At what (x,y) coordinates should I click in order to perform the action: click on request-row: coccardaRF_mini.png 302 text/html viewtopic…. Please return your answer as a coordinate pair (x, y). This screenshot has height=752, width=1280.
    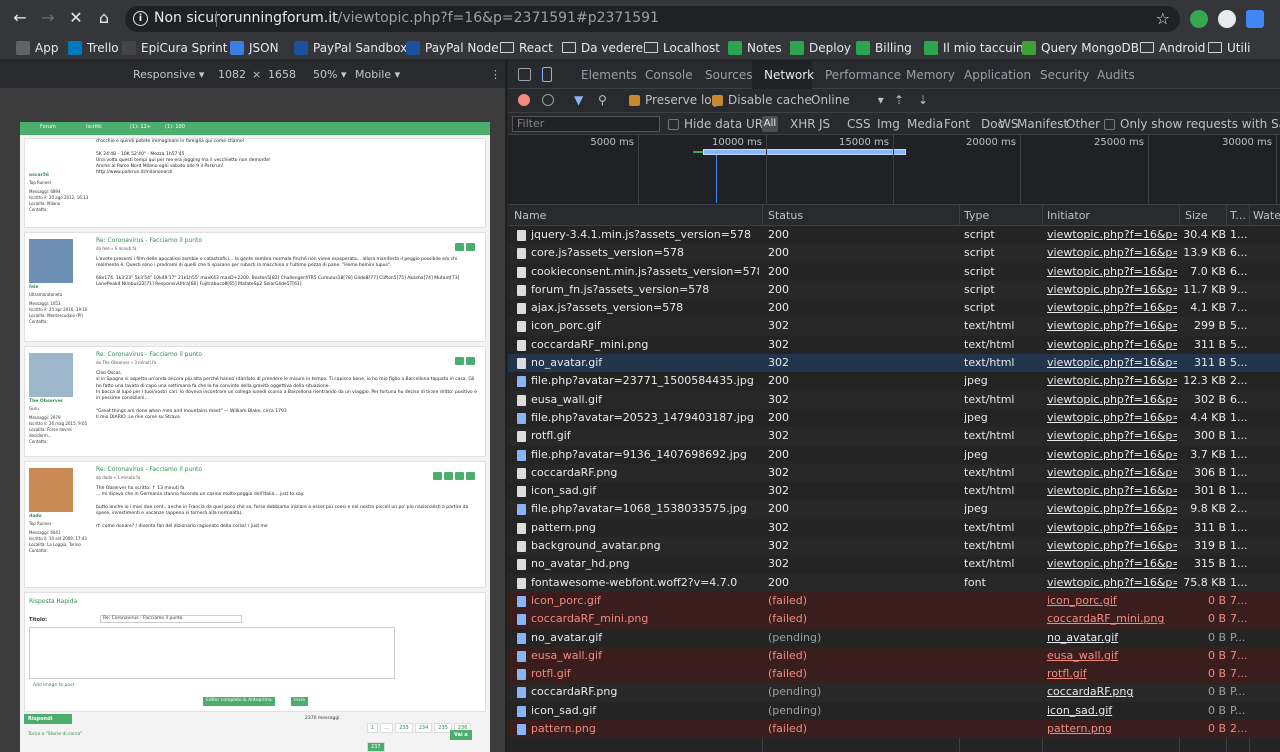
    Looking at the image, I should click on (894, 345).